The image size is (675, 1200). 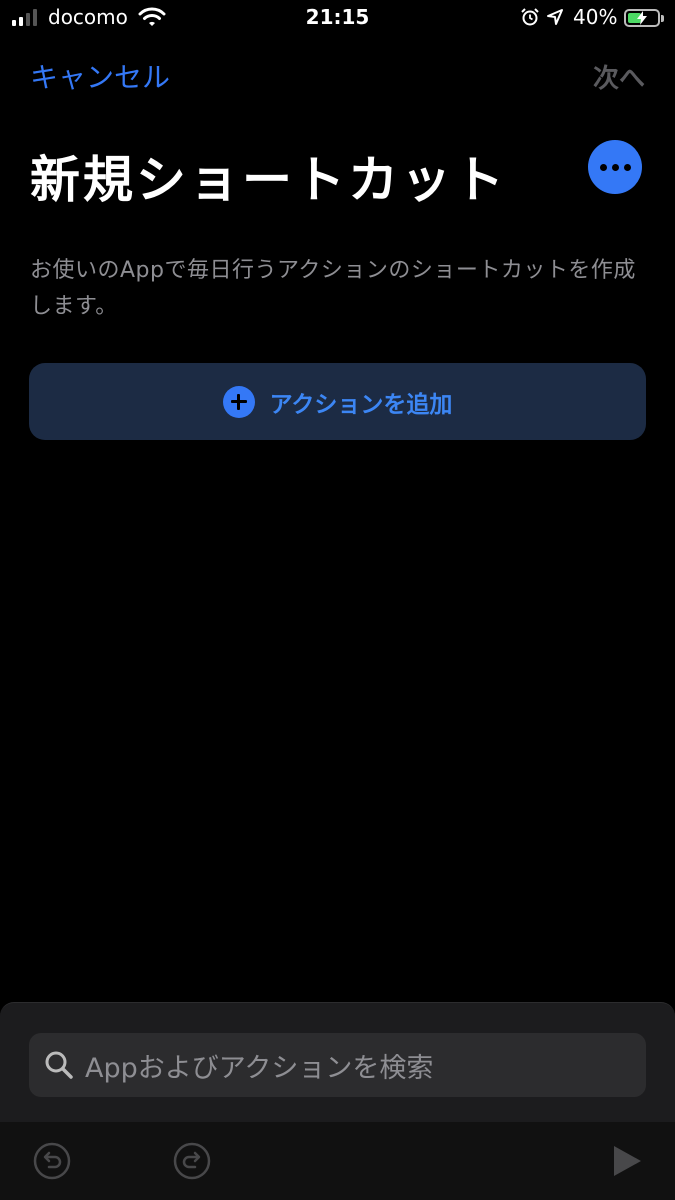 I want to click on next-button: 次へ, so click(x=619, y=76).